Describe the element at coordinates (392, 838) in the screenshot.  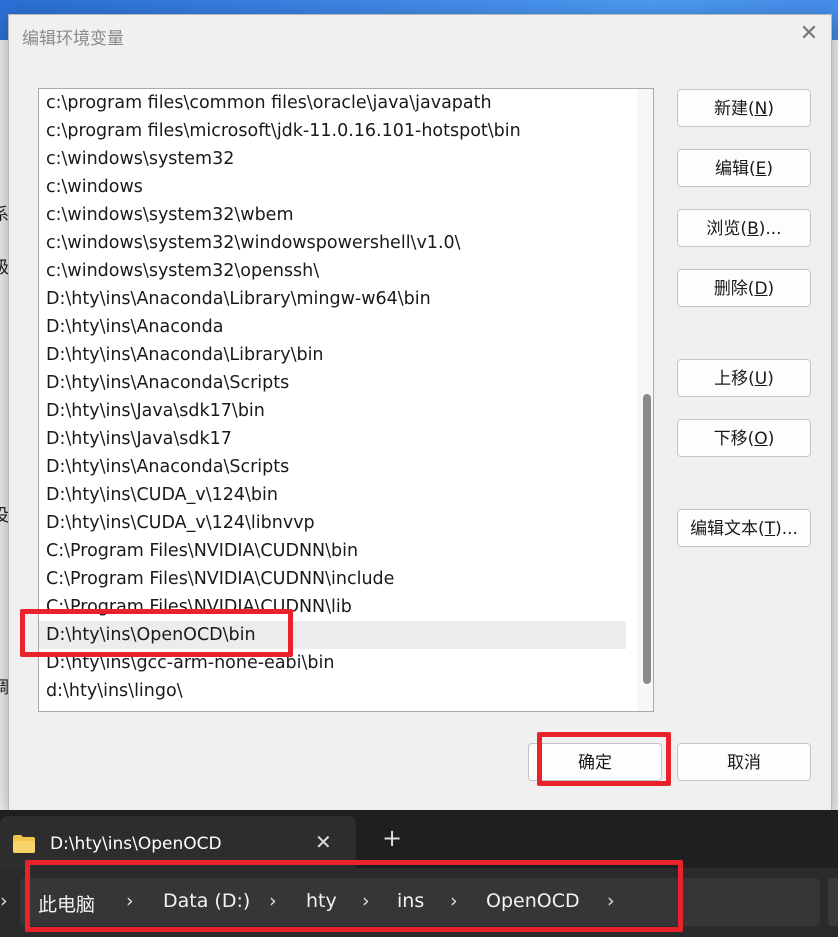
I see `new-tab-icon: +` at that location.